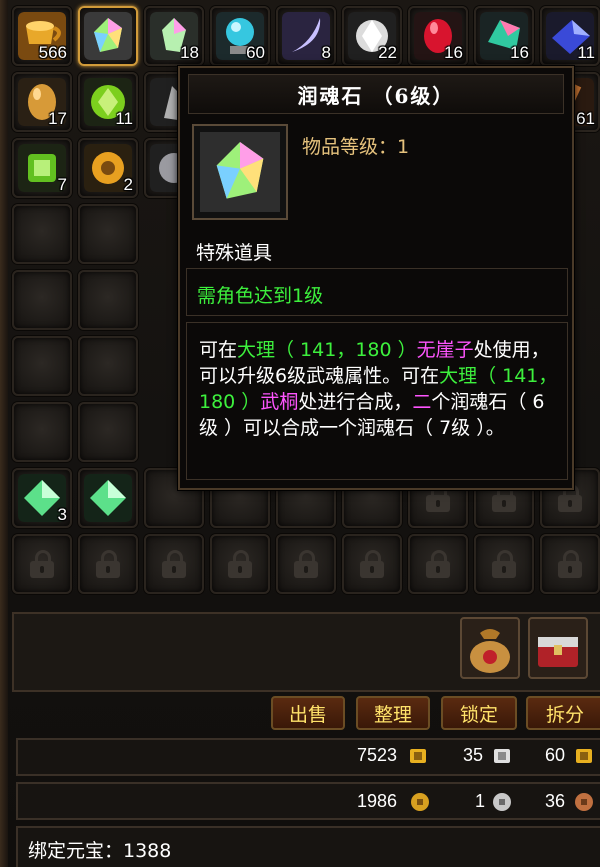 This screenshot has height=867, width=600. What do you see at coordinates (255, 52) in the screenshot?
I see `item-quantity: 60` at bounding box center [255, 52].